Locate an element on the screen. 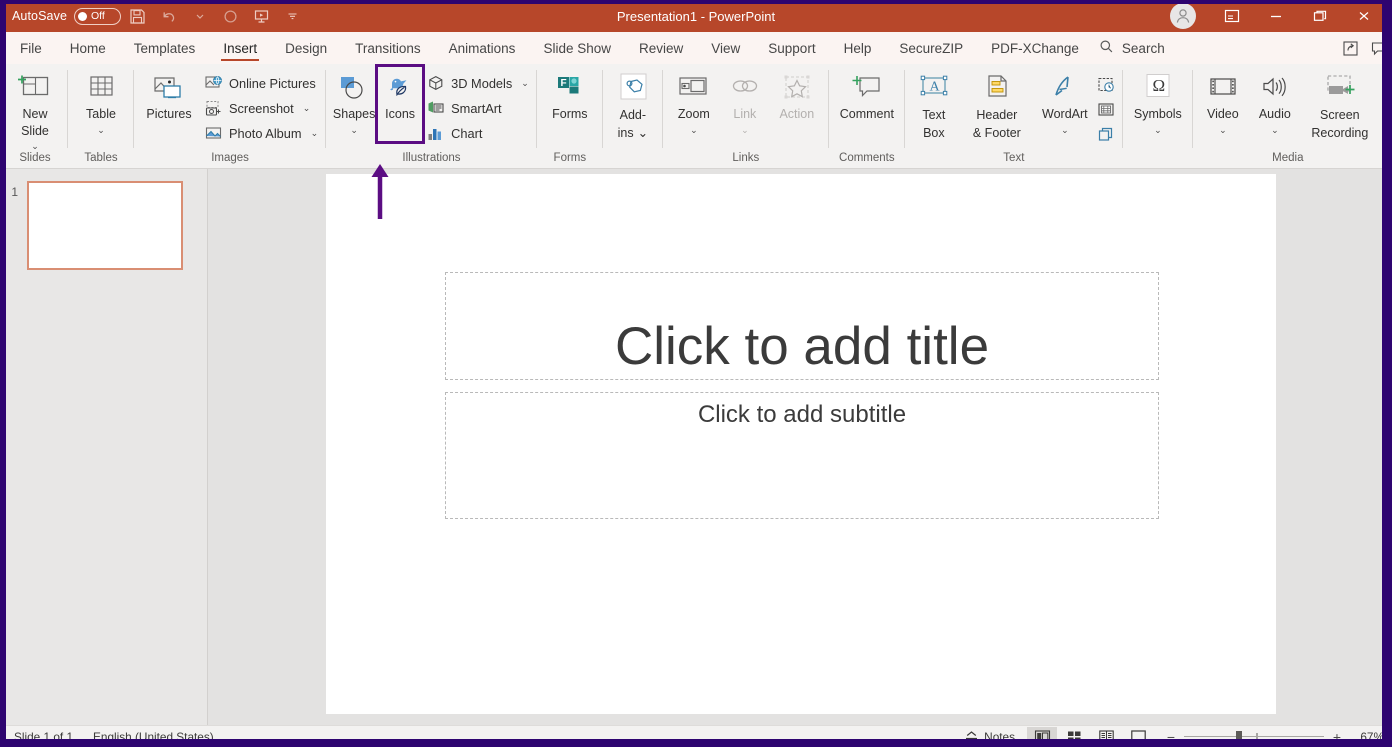 Image resolution: width=1392 pixels, height=747 pixels. screenshot-label: Screenshot is located at coordinates (261, 108).